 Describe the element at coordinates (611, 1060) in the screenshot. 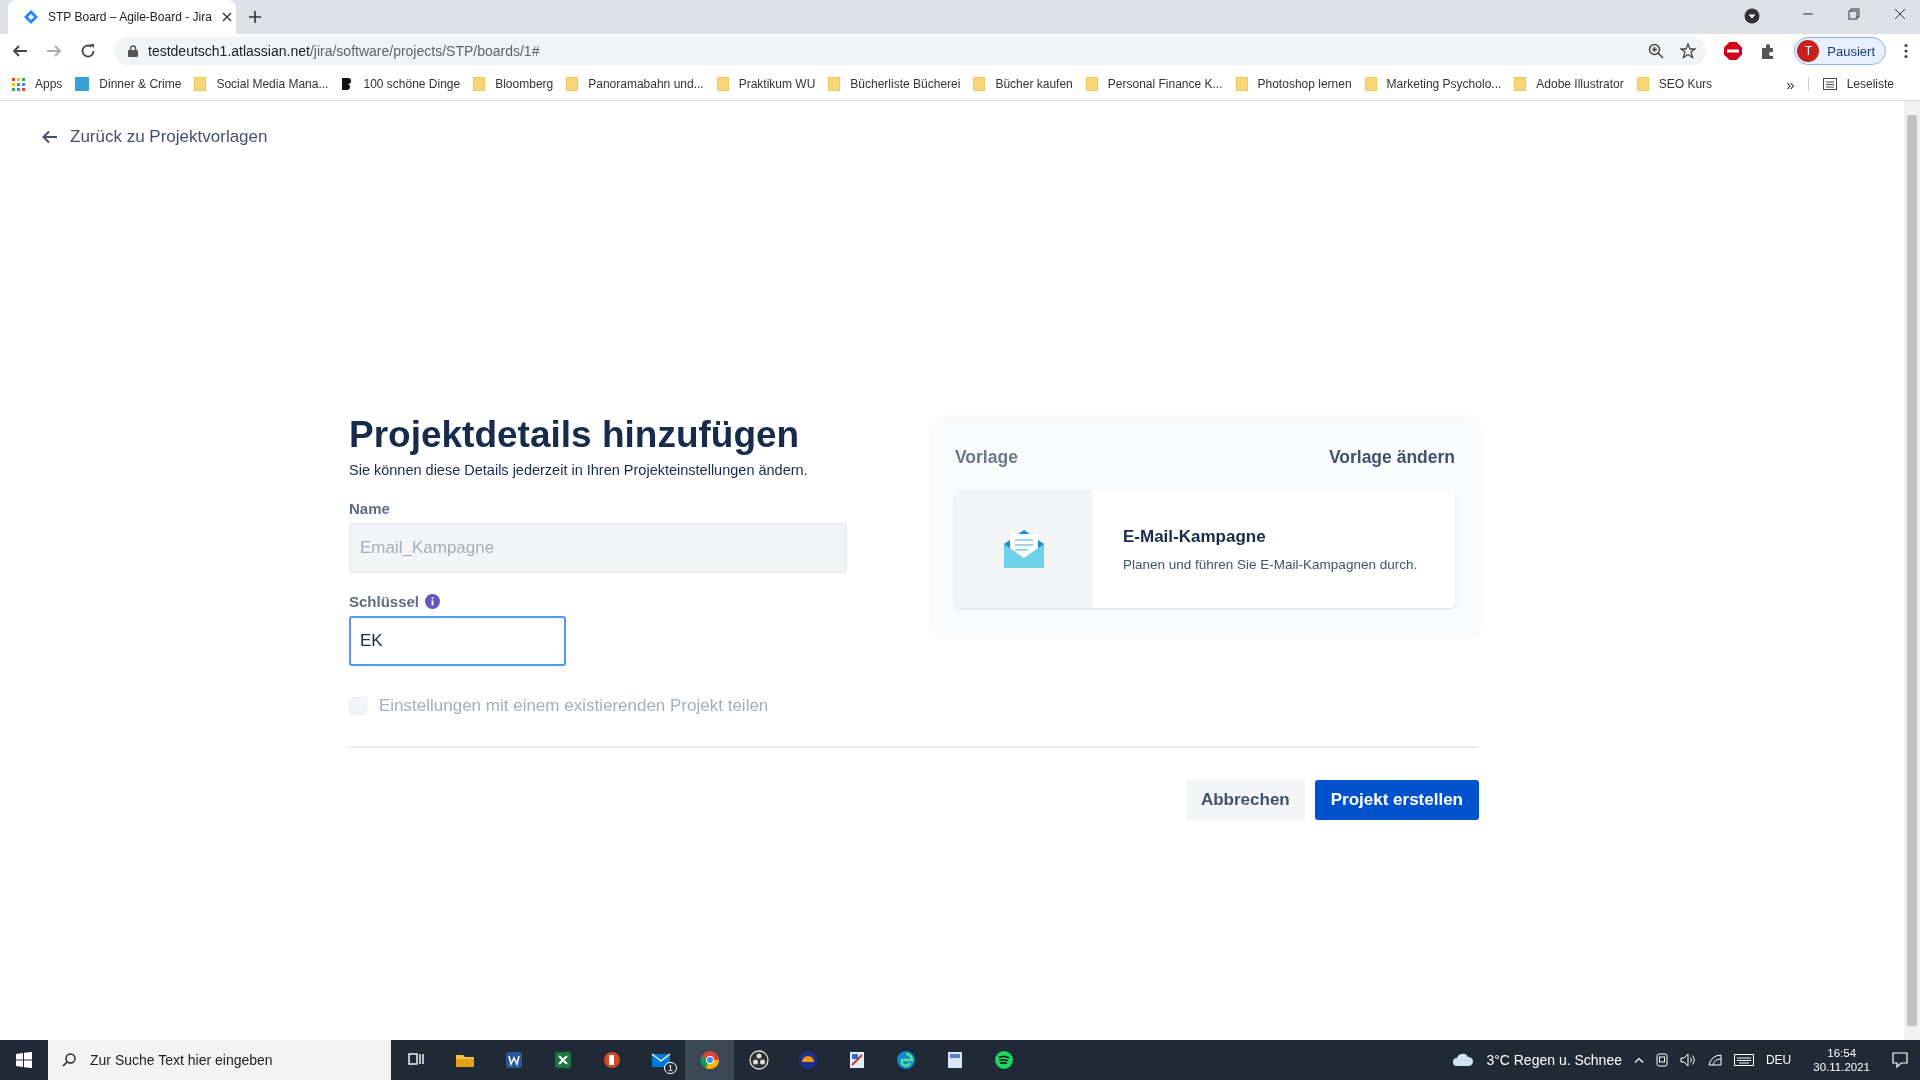

I see `presentation-icon` at that location.